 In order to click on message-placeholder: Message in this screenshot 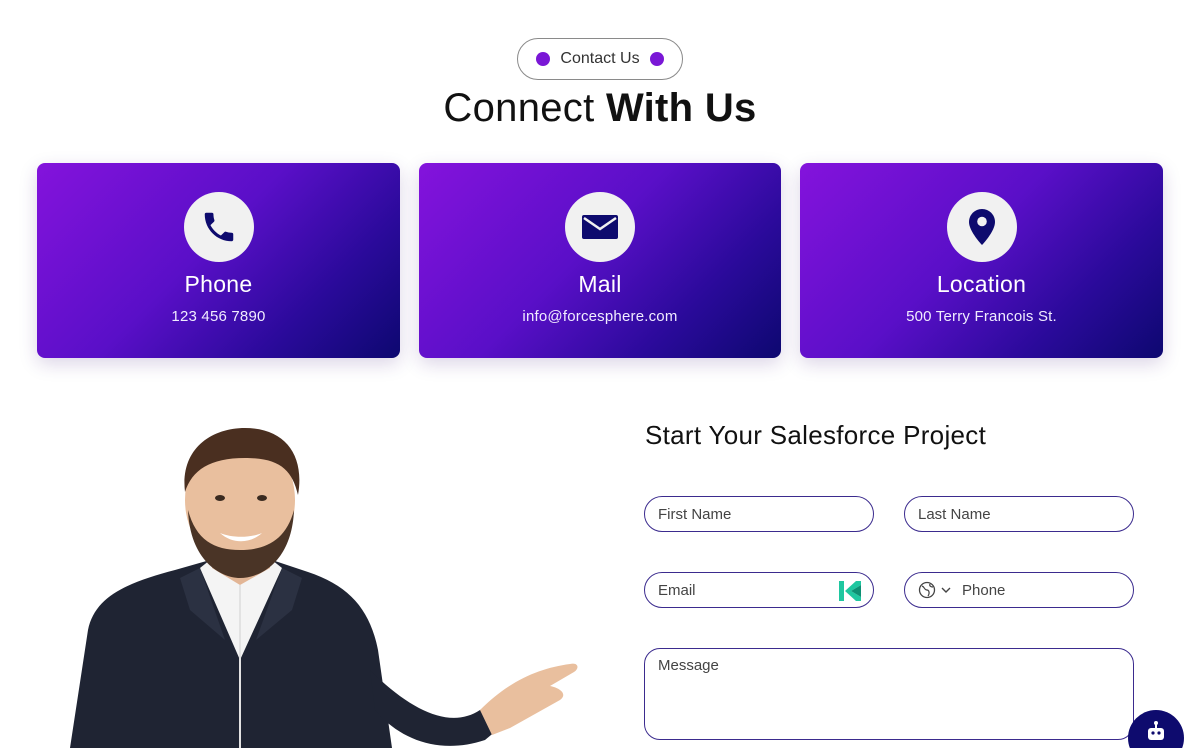, I will do `click(688, 665)`.